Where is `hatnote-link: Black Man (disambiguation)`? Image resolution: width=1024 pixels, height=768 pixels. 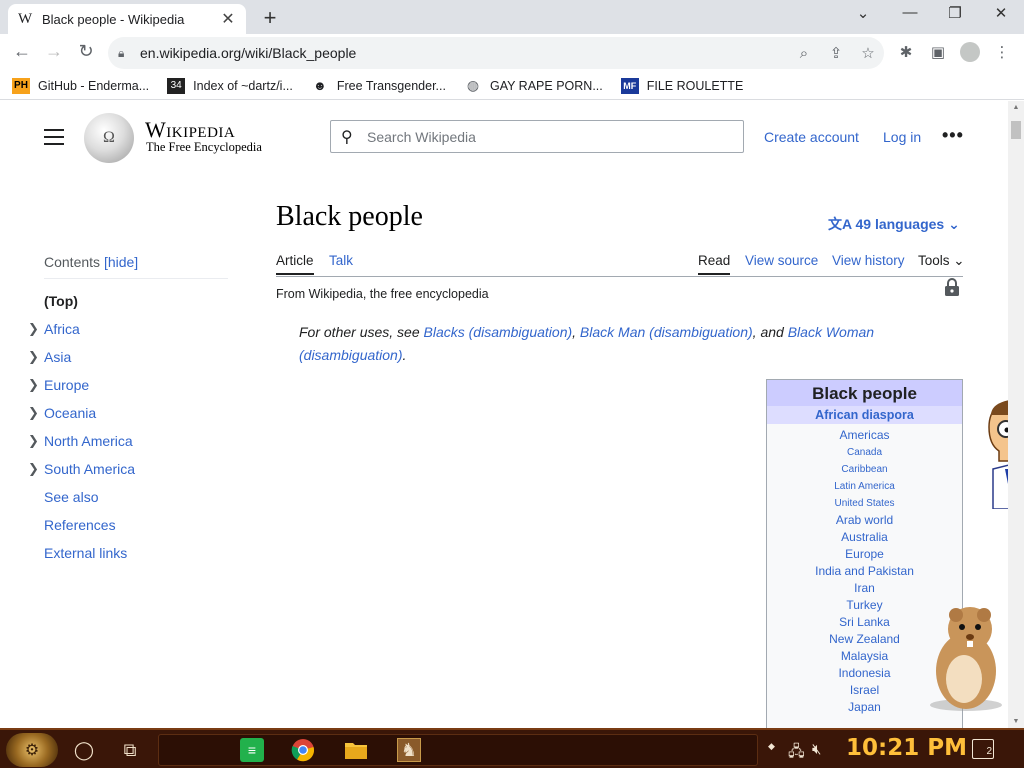
hatnote-link: Black Man (disambiguation) is located at coordinates (666, 332).